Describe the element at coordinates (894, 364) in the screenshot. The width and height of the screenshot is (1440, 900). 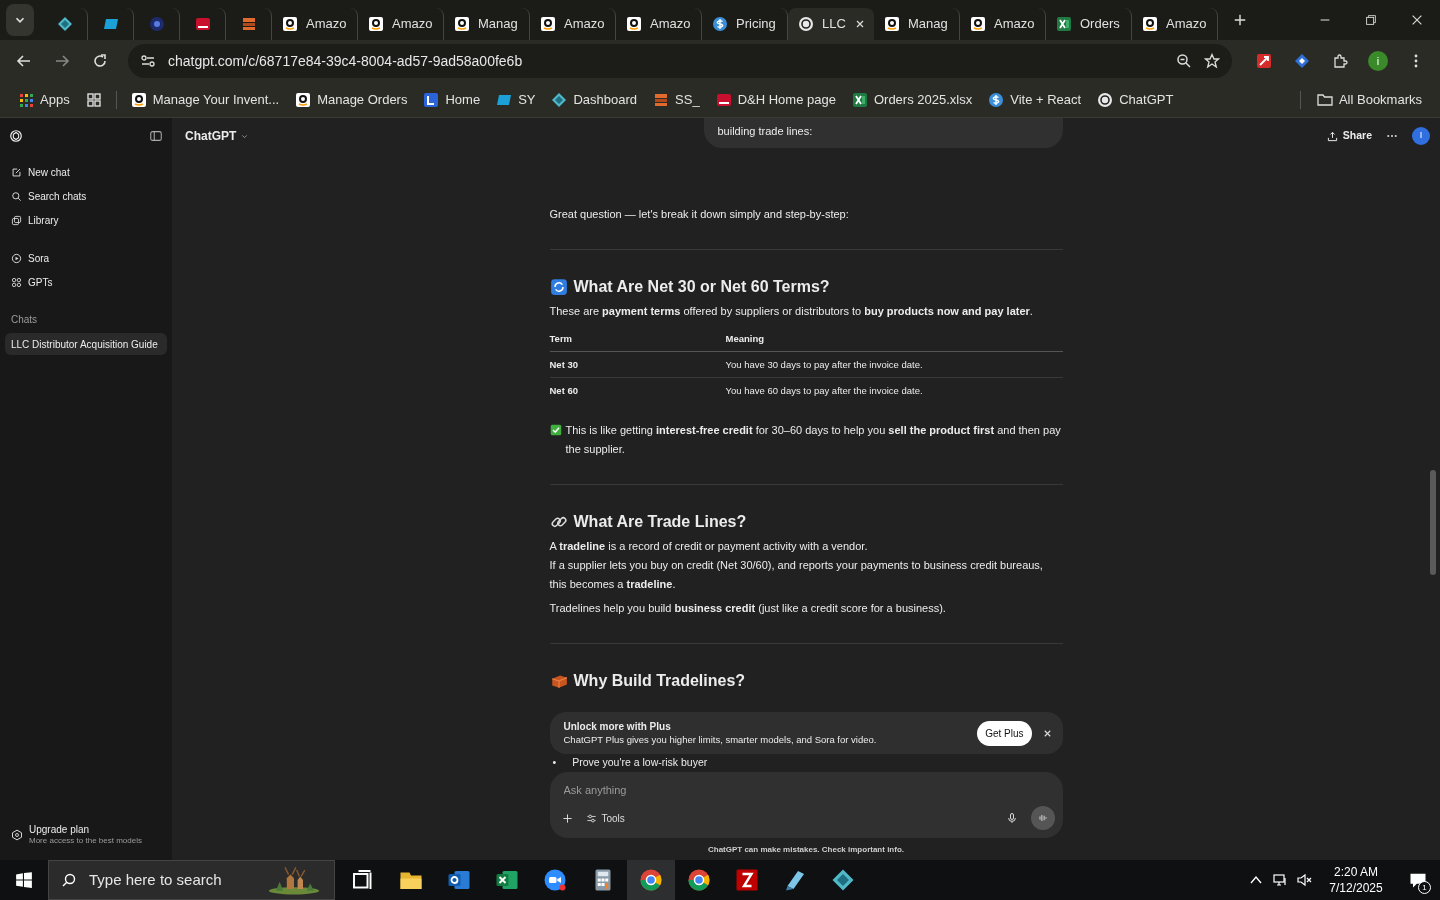
I see `table-cell: You have 30 days to pay after the invoice date.` at that location.